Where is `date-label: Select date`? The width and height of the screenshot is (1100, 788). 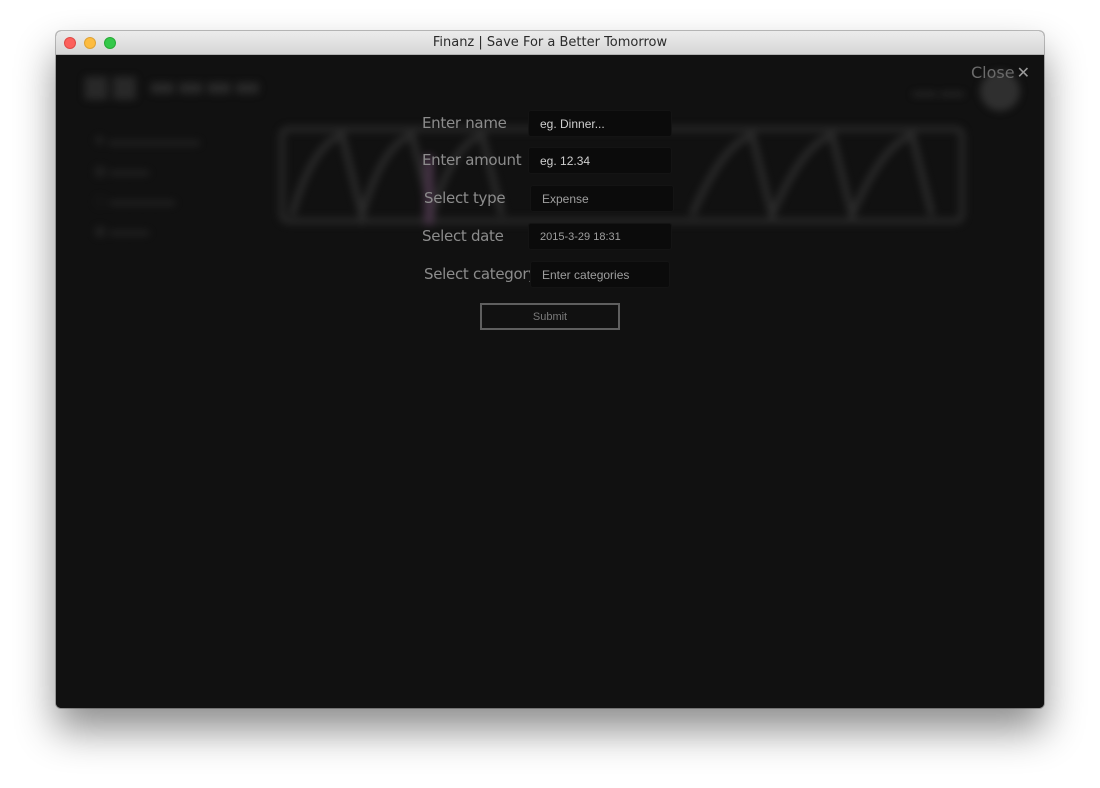
date-label: Select date is located at coordinates (463, 236).